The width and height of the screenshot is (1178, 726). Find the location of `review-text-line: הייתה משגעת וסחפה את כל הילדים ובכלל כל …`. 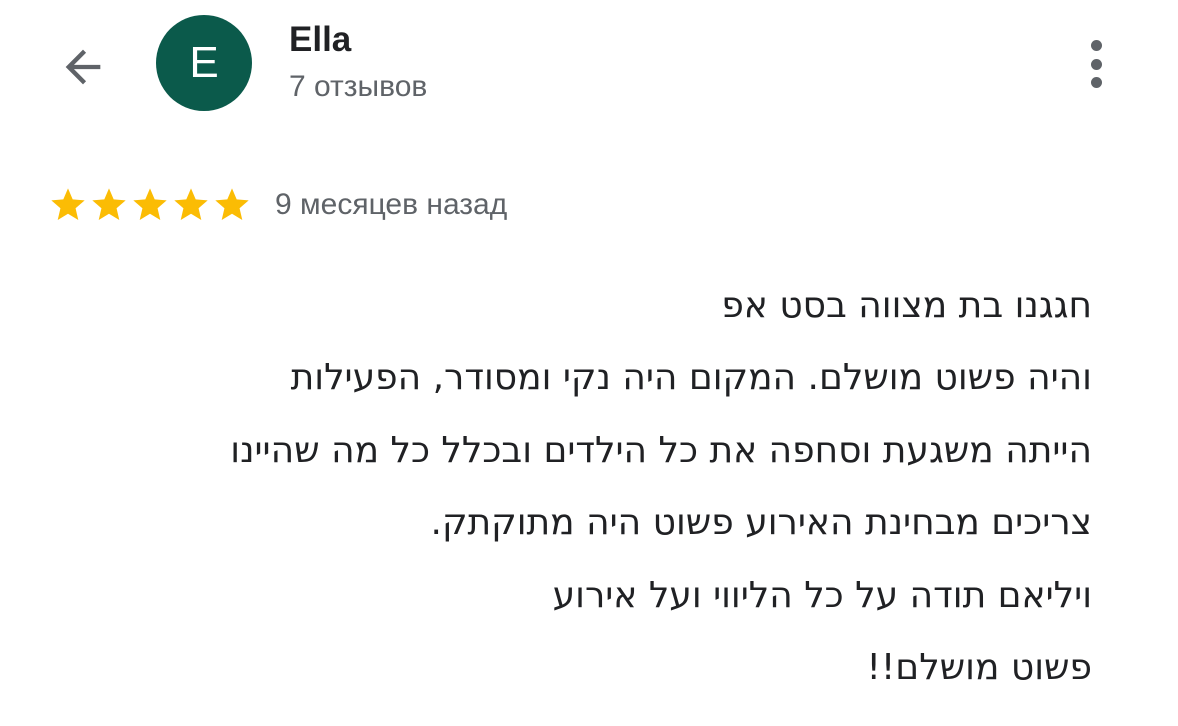

review-text-line: הייתה משגעת וסחפה את כל הילדים ובכלל כל … is located at coordinates (661, 450).